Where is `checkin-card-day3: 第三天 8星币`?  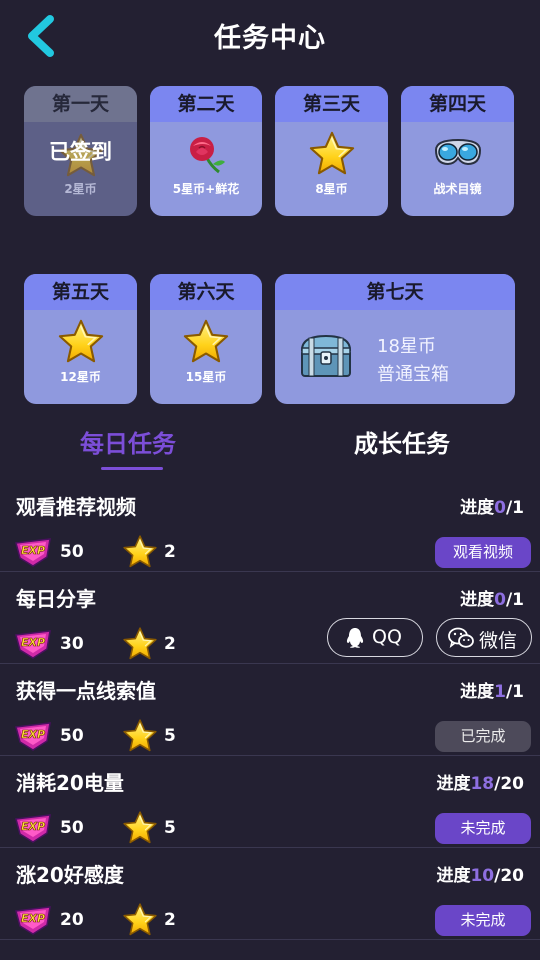
checkin-card-day3: 第三天 8星币 is located at coordinates (331, 151).